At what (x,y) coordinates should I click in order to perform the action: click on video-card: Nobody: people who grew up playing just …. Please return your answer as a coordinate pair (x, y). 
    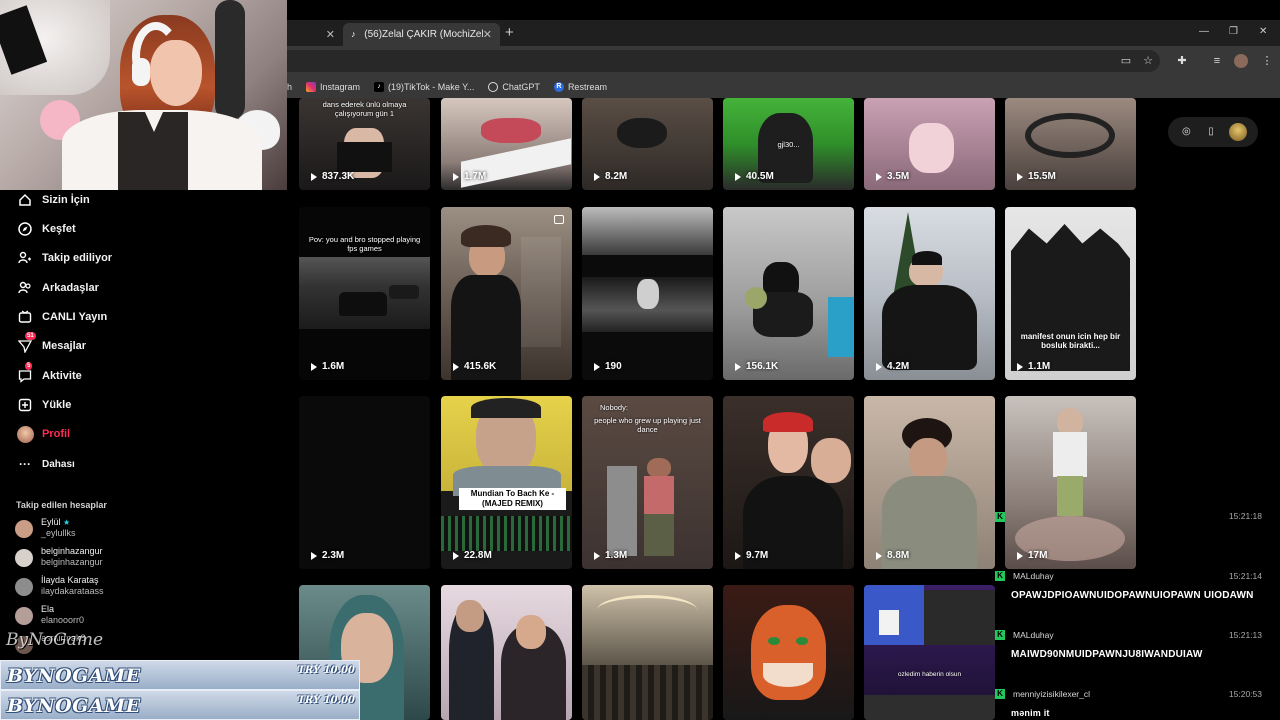
    Looking at the image, I should click on (647, 482).